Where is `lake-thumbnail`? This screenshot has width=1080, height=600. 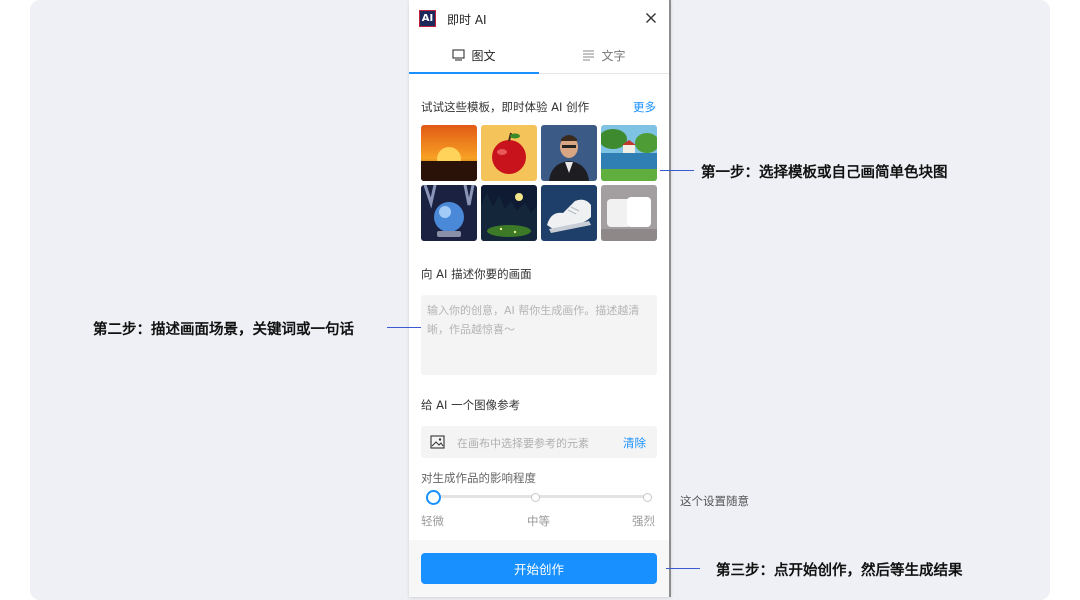 lake-thumbnail is located at coordinates (629, 153).